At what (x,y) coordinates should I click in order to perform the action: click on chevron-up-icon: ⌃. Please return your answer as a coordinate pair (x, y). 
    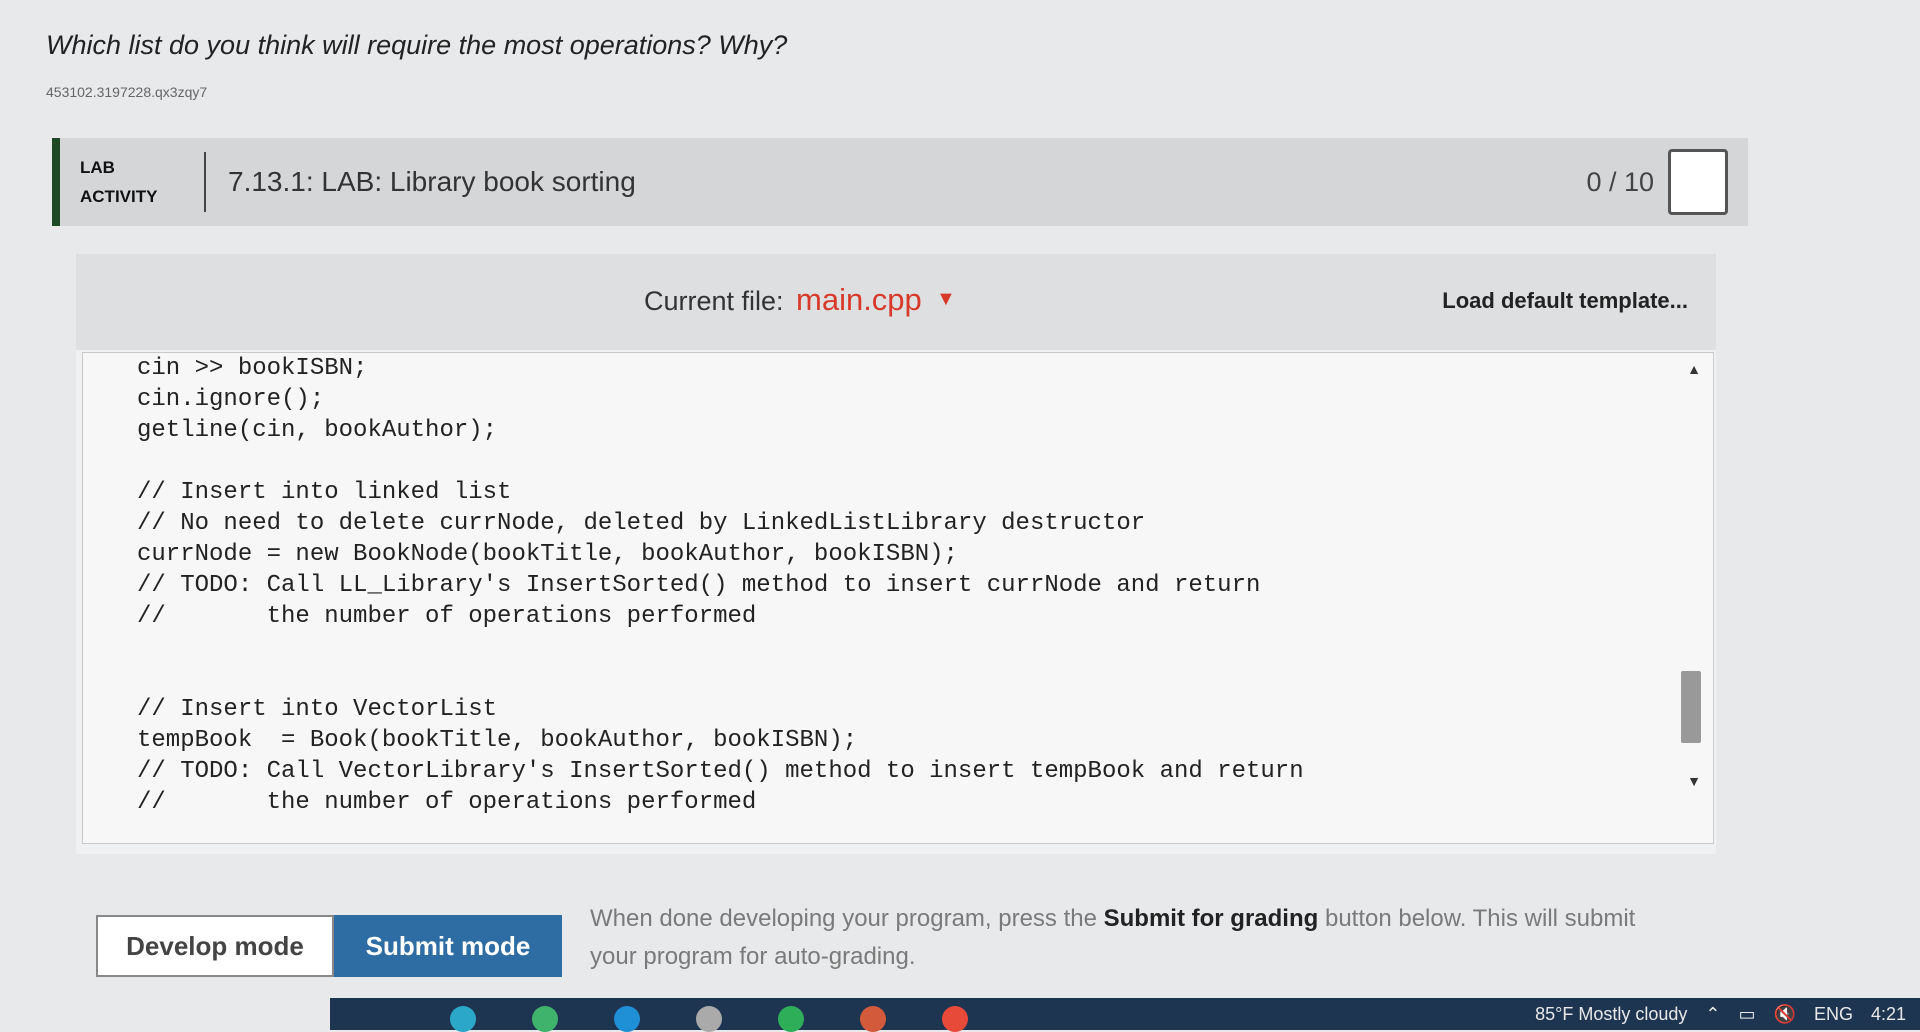
    Looking at the image, I should click on (1712, 1014).